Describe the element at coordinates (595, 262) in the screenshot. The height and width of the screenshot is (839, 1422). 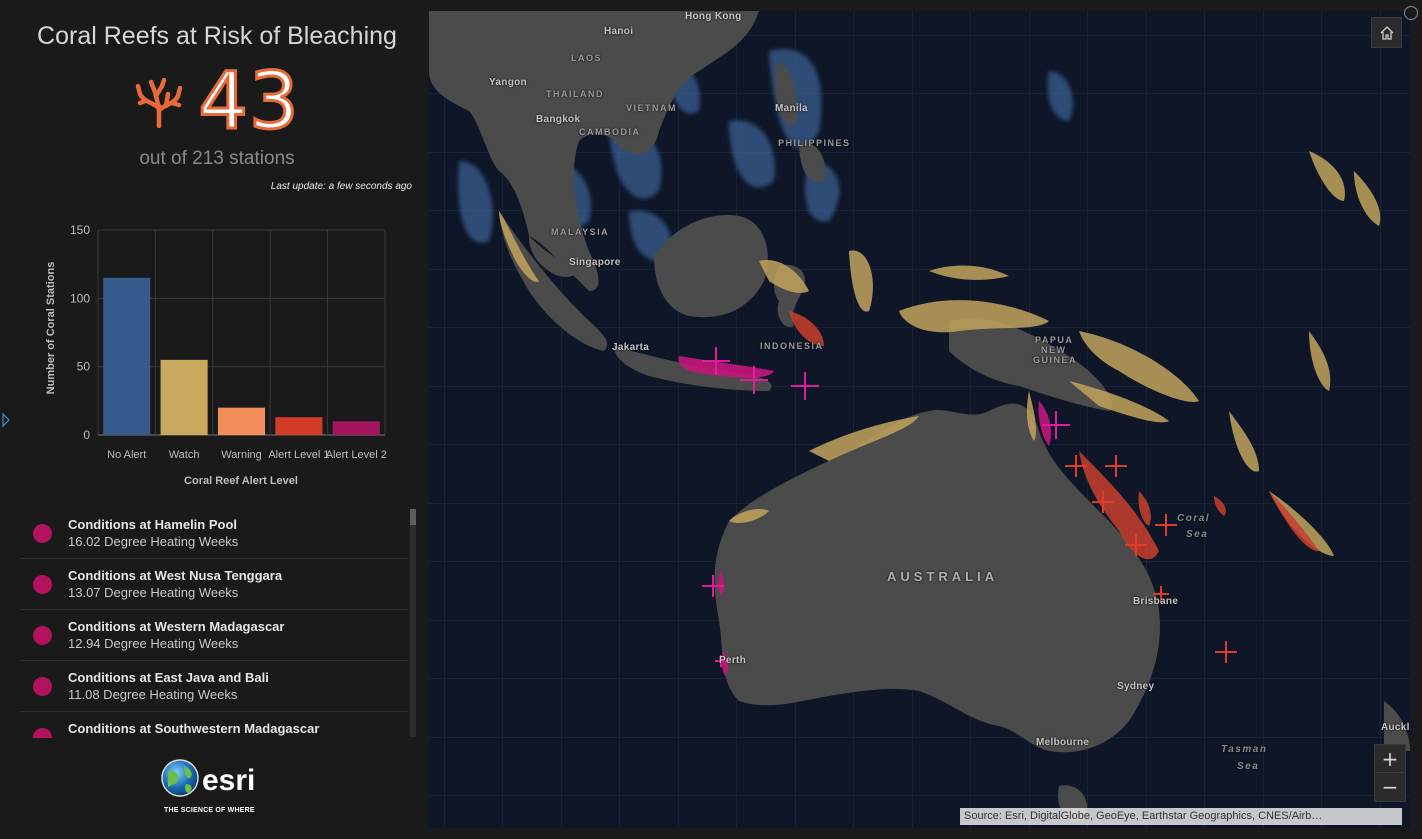
I see `map-label-singapore: Singapore` at that location.